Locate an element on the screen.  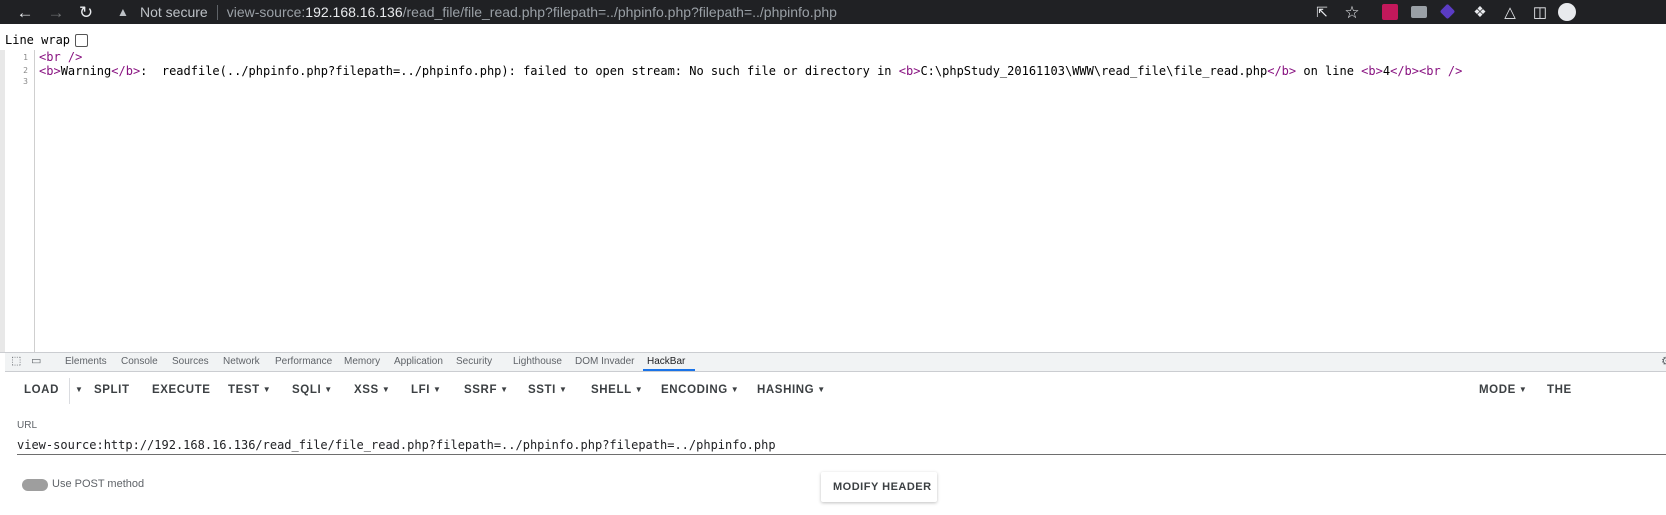
encoding-label: ENCODING is located at coordinates (694, 390).